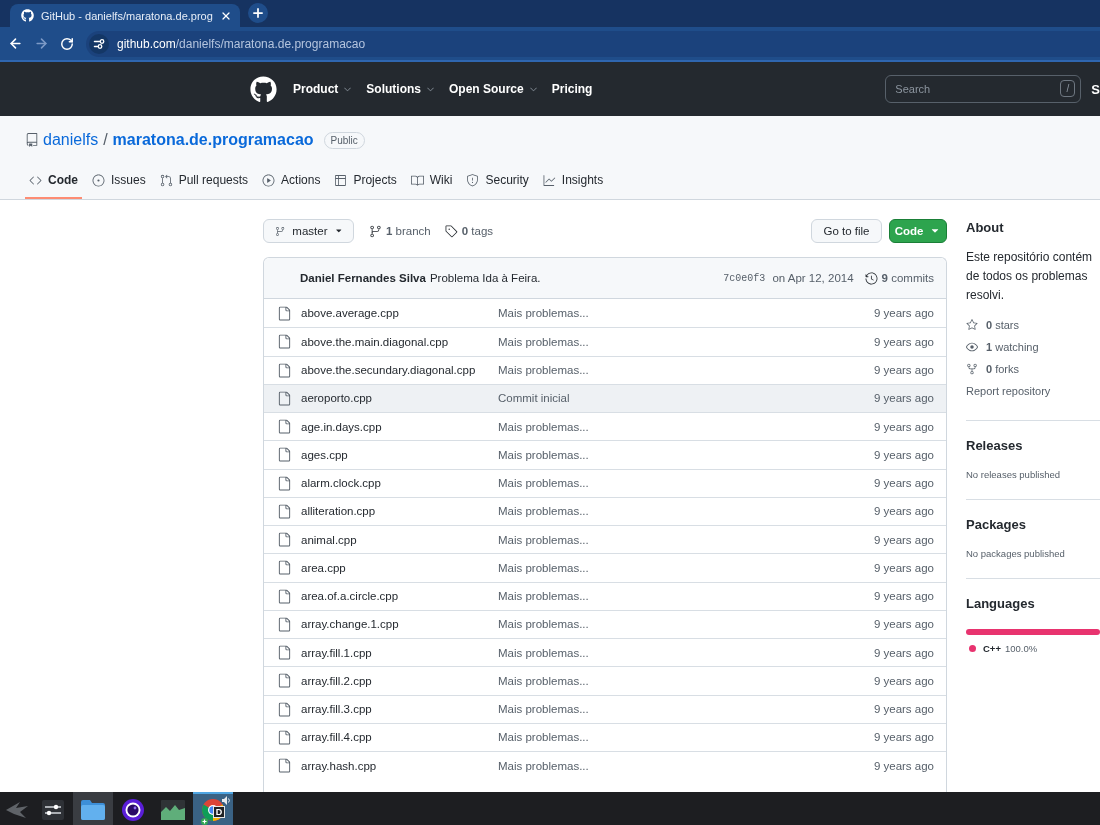  What do you see at coordinates (995, 446) in the screenshot?
I see `section-heading: Releases` at bounding box center [995, 446].